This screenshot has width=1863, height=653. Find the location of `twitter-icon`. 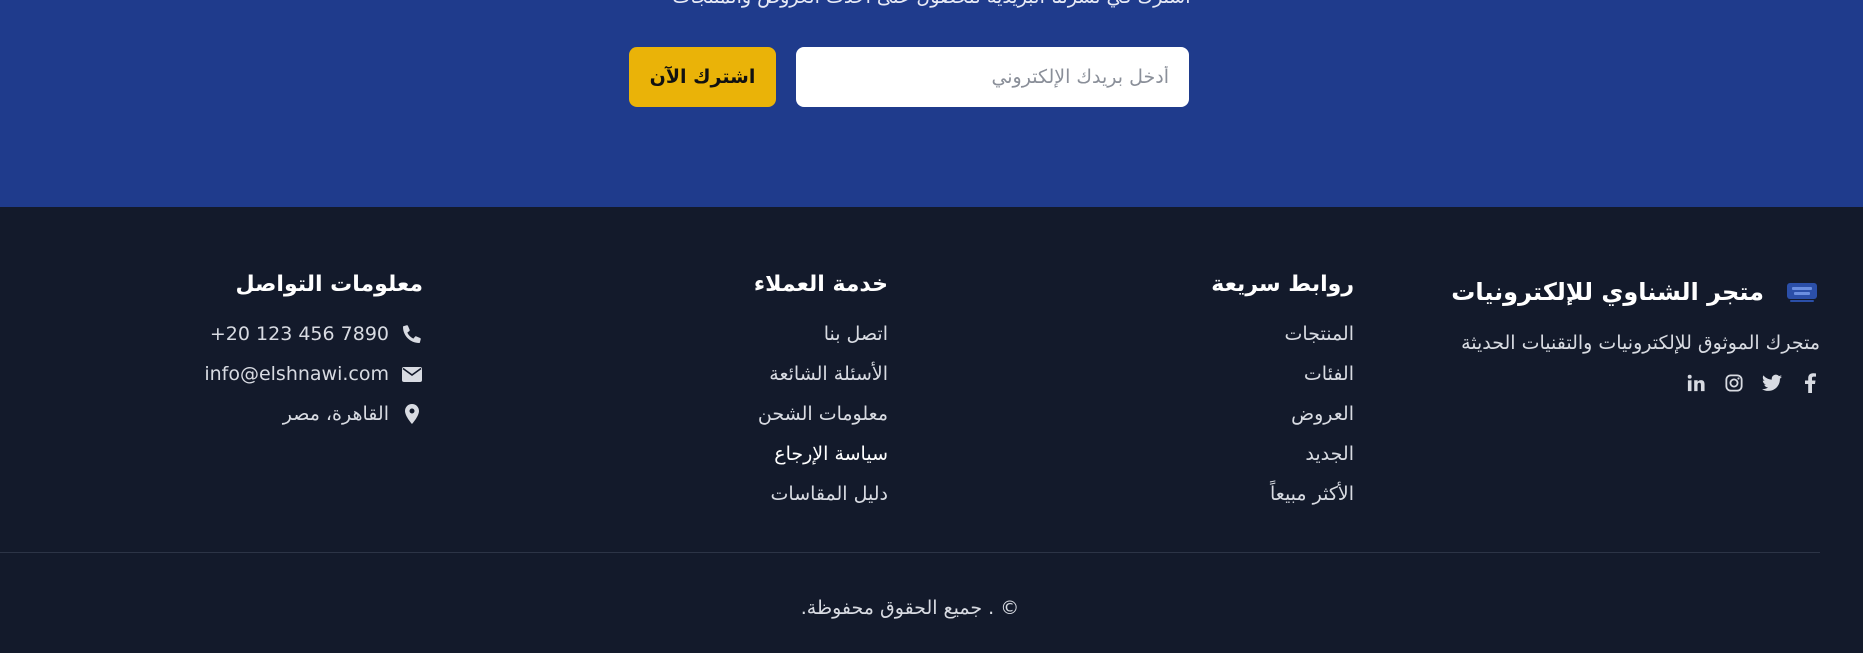

twitter-icon is located at coordinates (1772, 383).